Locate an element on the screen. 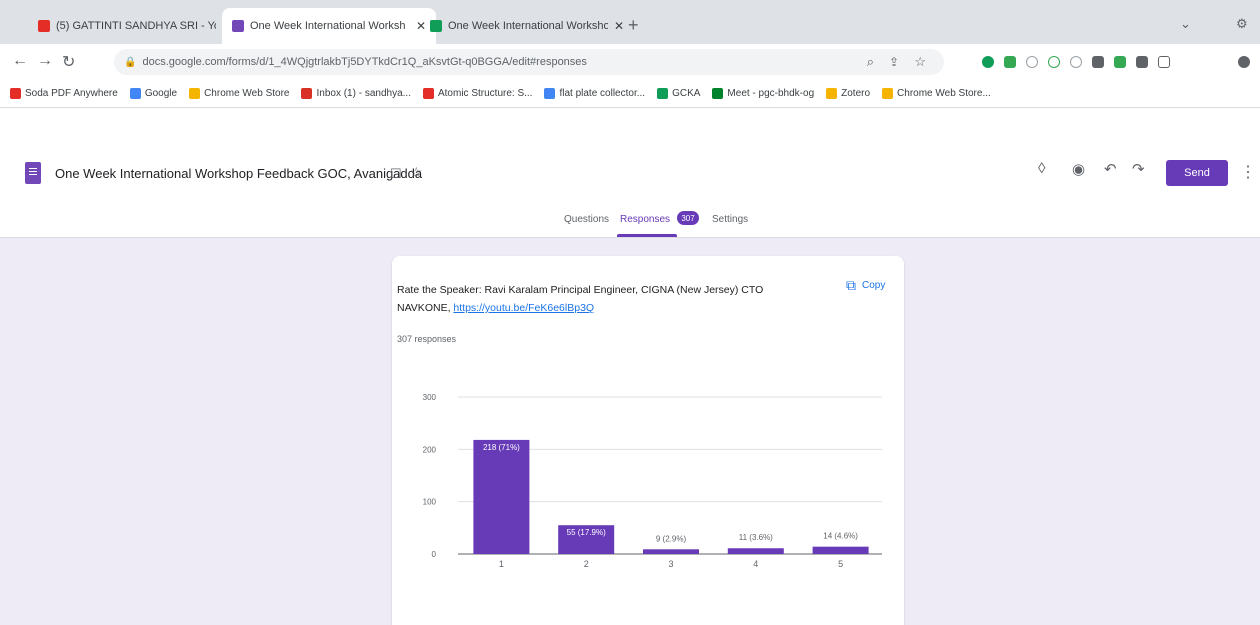  send-button: Send is located at coordinates (1197, 173).